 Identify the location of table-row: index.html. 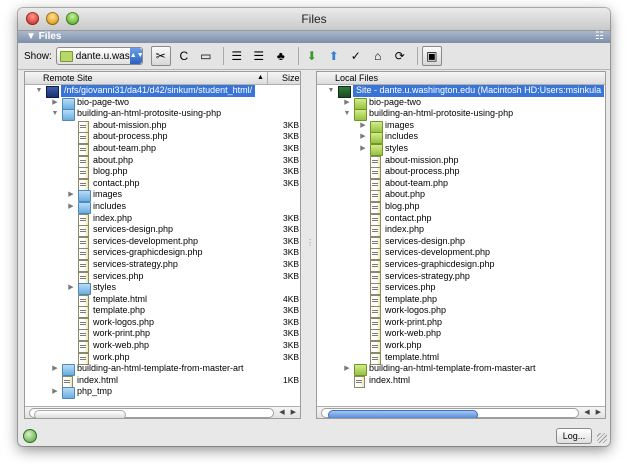
(461, 381).